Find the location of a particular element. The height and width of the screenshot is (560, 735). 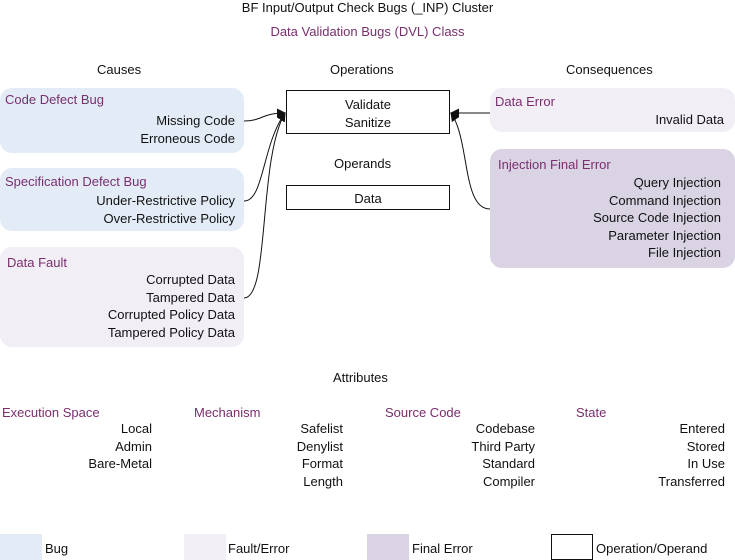

attribute-item: Transferred is located at coordinates (691, 482).